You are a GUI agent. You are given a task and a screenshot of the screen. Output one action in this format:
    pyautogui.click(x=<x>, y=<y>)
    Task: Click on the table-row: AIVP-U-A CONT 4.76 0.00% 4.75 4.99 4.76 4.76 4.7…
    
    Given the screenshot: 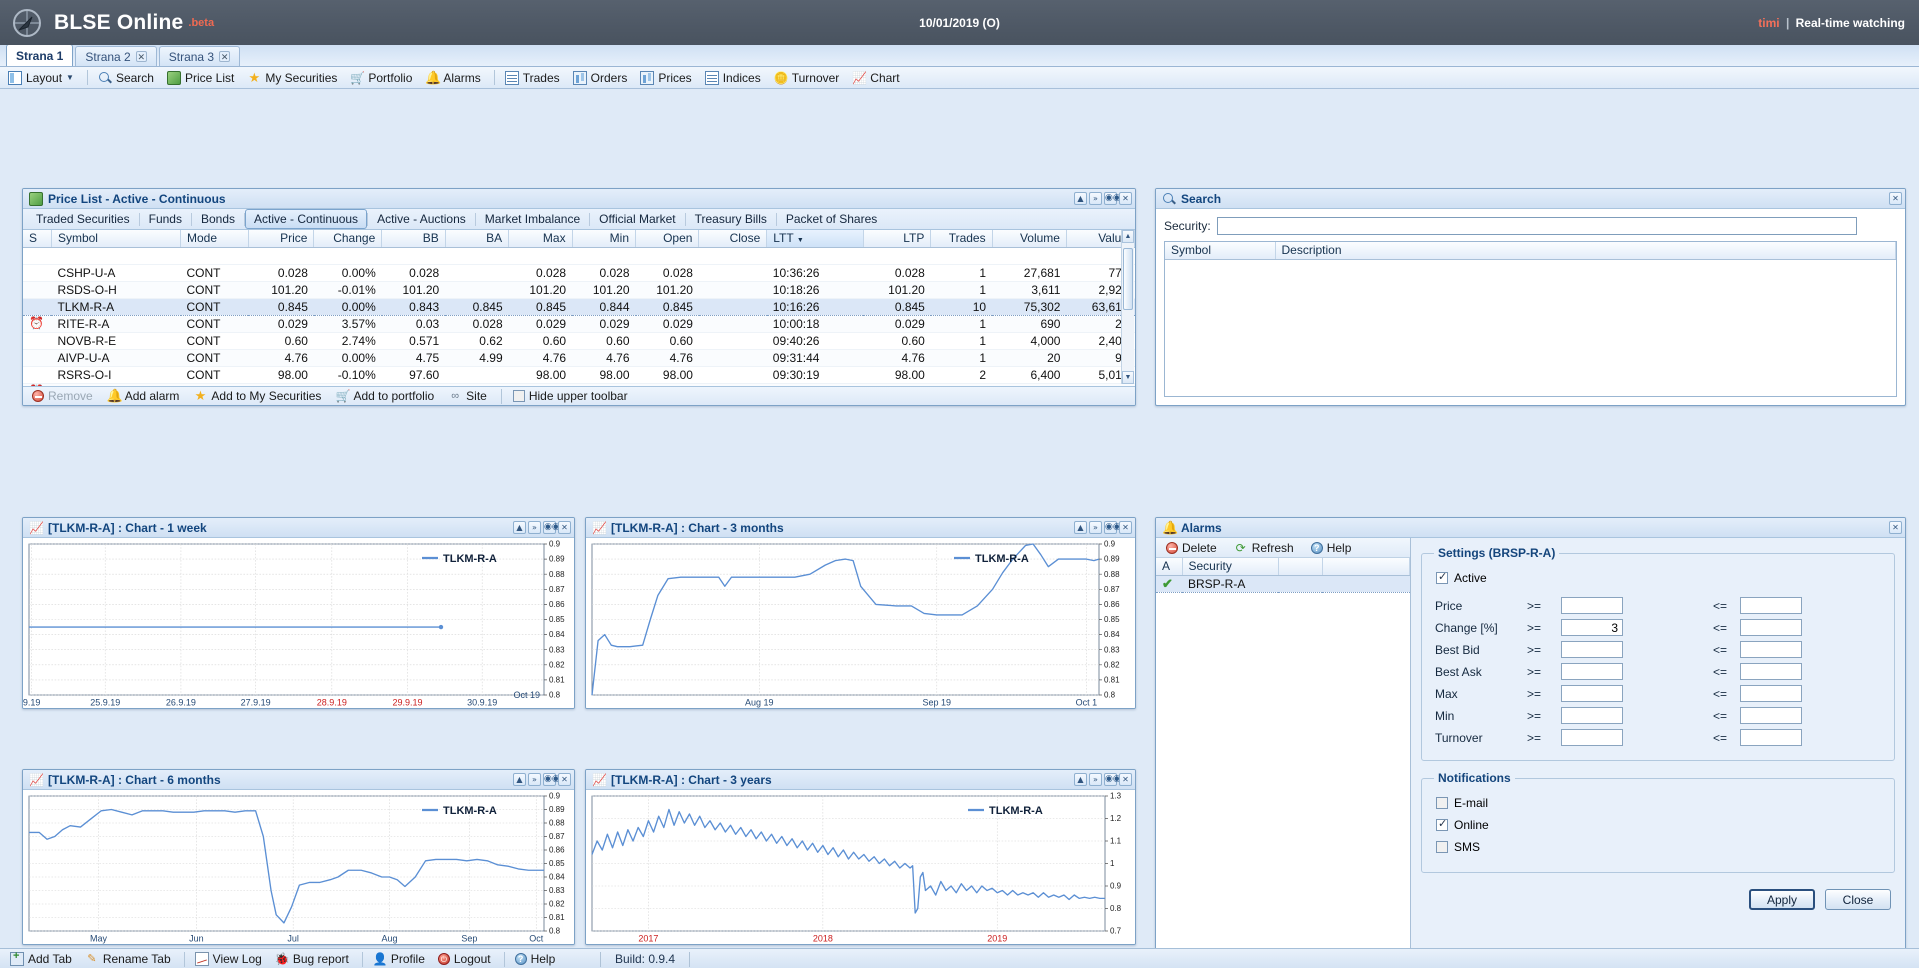 What is the action you would take?
    pyautogui.click(x=579, y=358)
    